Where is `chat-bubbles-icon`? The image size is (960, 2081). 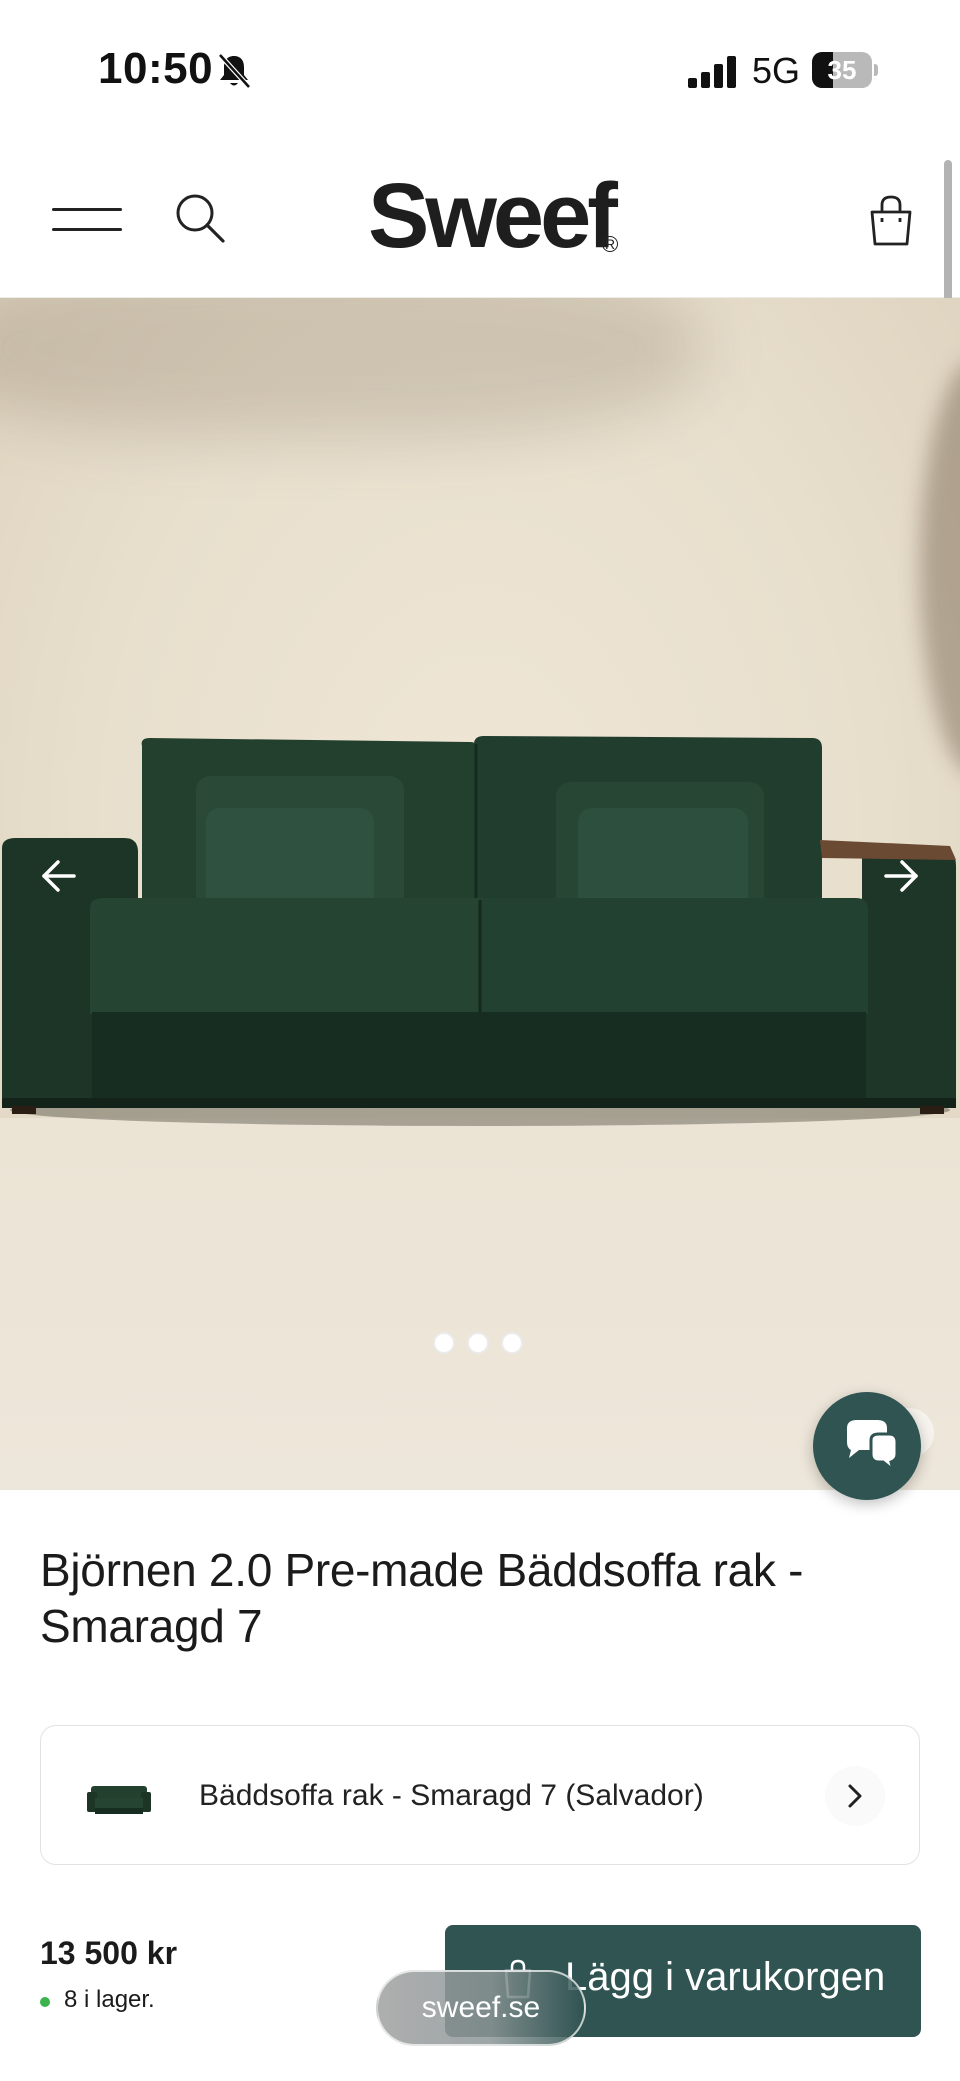 chat-bubbles-icon is located at coordinates (873, 1447).